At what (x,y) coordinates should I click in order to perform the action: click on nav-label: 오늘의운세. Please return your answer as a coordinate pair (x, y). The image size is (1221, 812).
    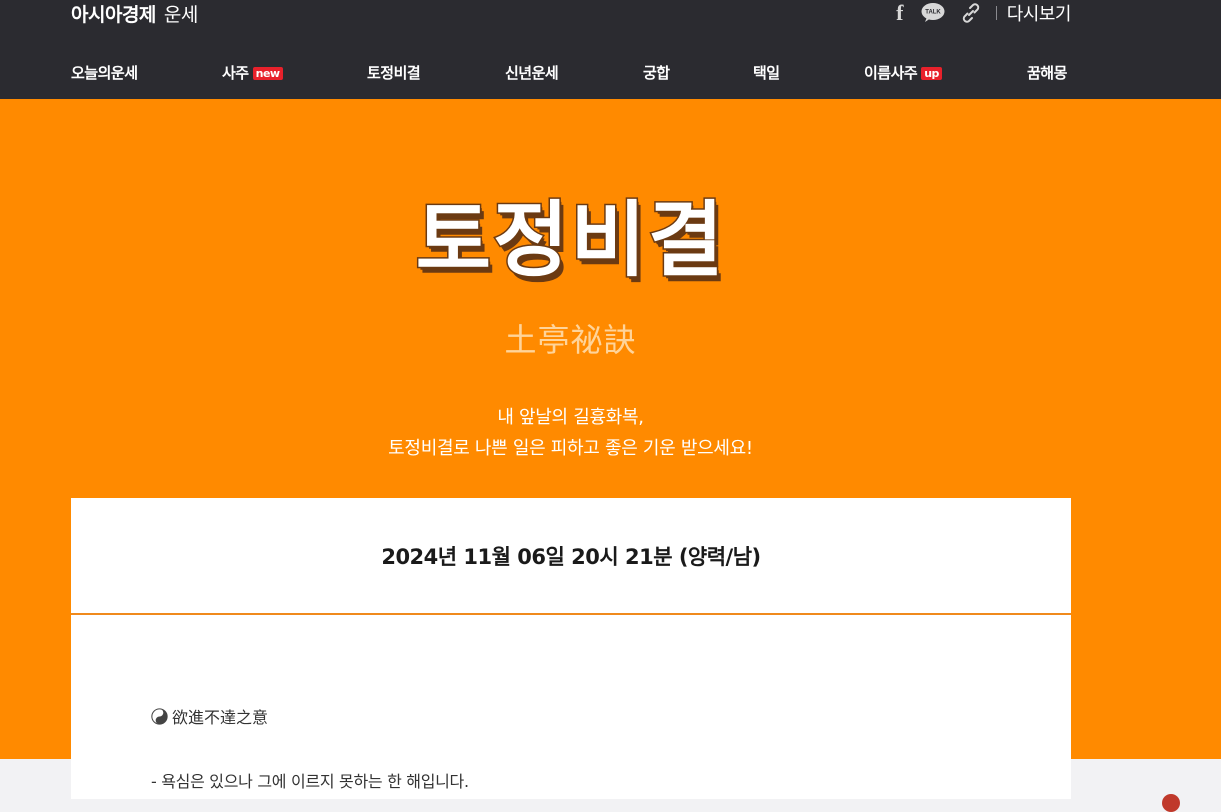
    Looking at the image, I should click on (104, 72).